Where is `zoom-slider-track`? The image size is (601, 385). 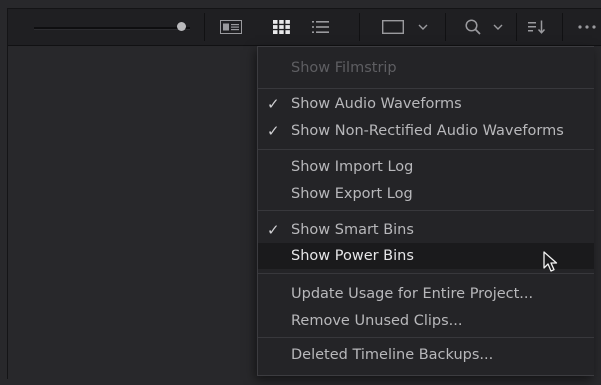
zoom-slider-track is located at coordinates (112, 28).